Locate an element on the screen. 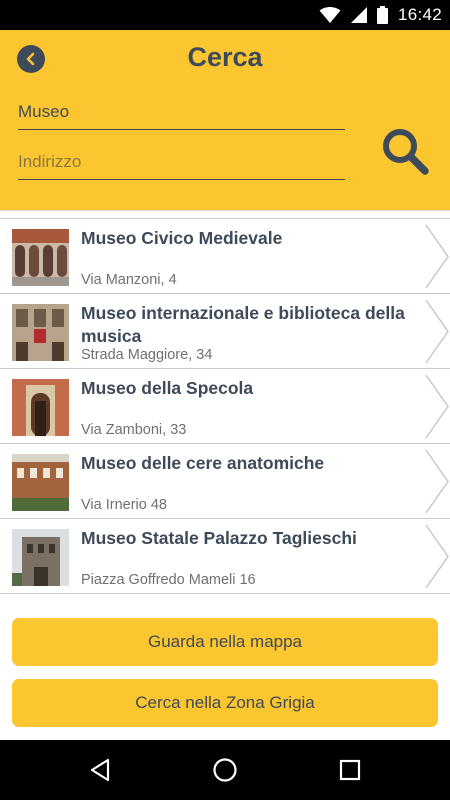 This screenshot has width=450, height=800. museum-name: Museo delle cere anatomiche is located at coordinates (203, 463).